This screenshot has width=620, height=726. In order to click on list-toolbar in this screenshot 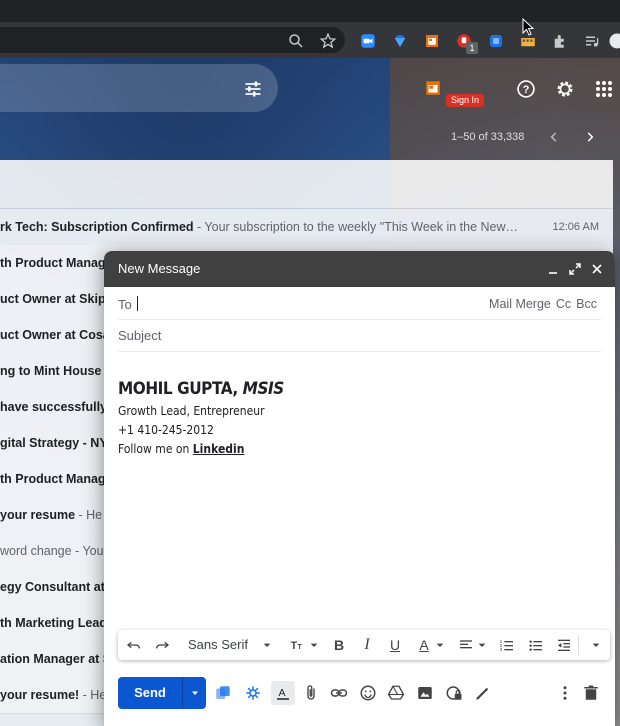, I will do `click(306, 184)`.